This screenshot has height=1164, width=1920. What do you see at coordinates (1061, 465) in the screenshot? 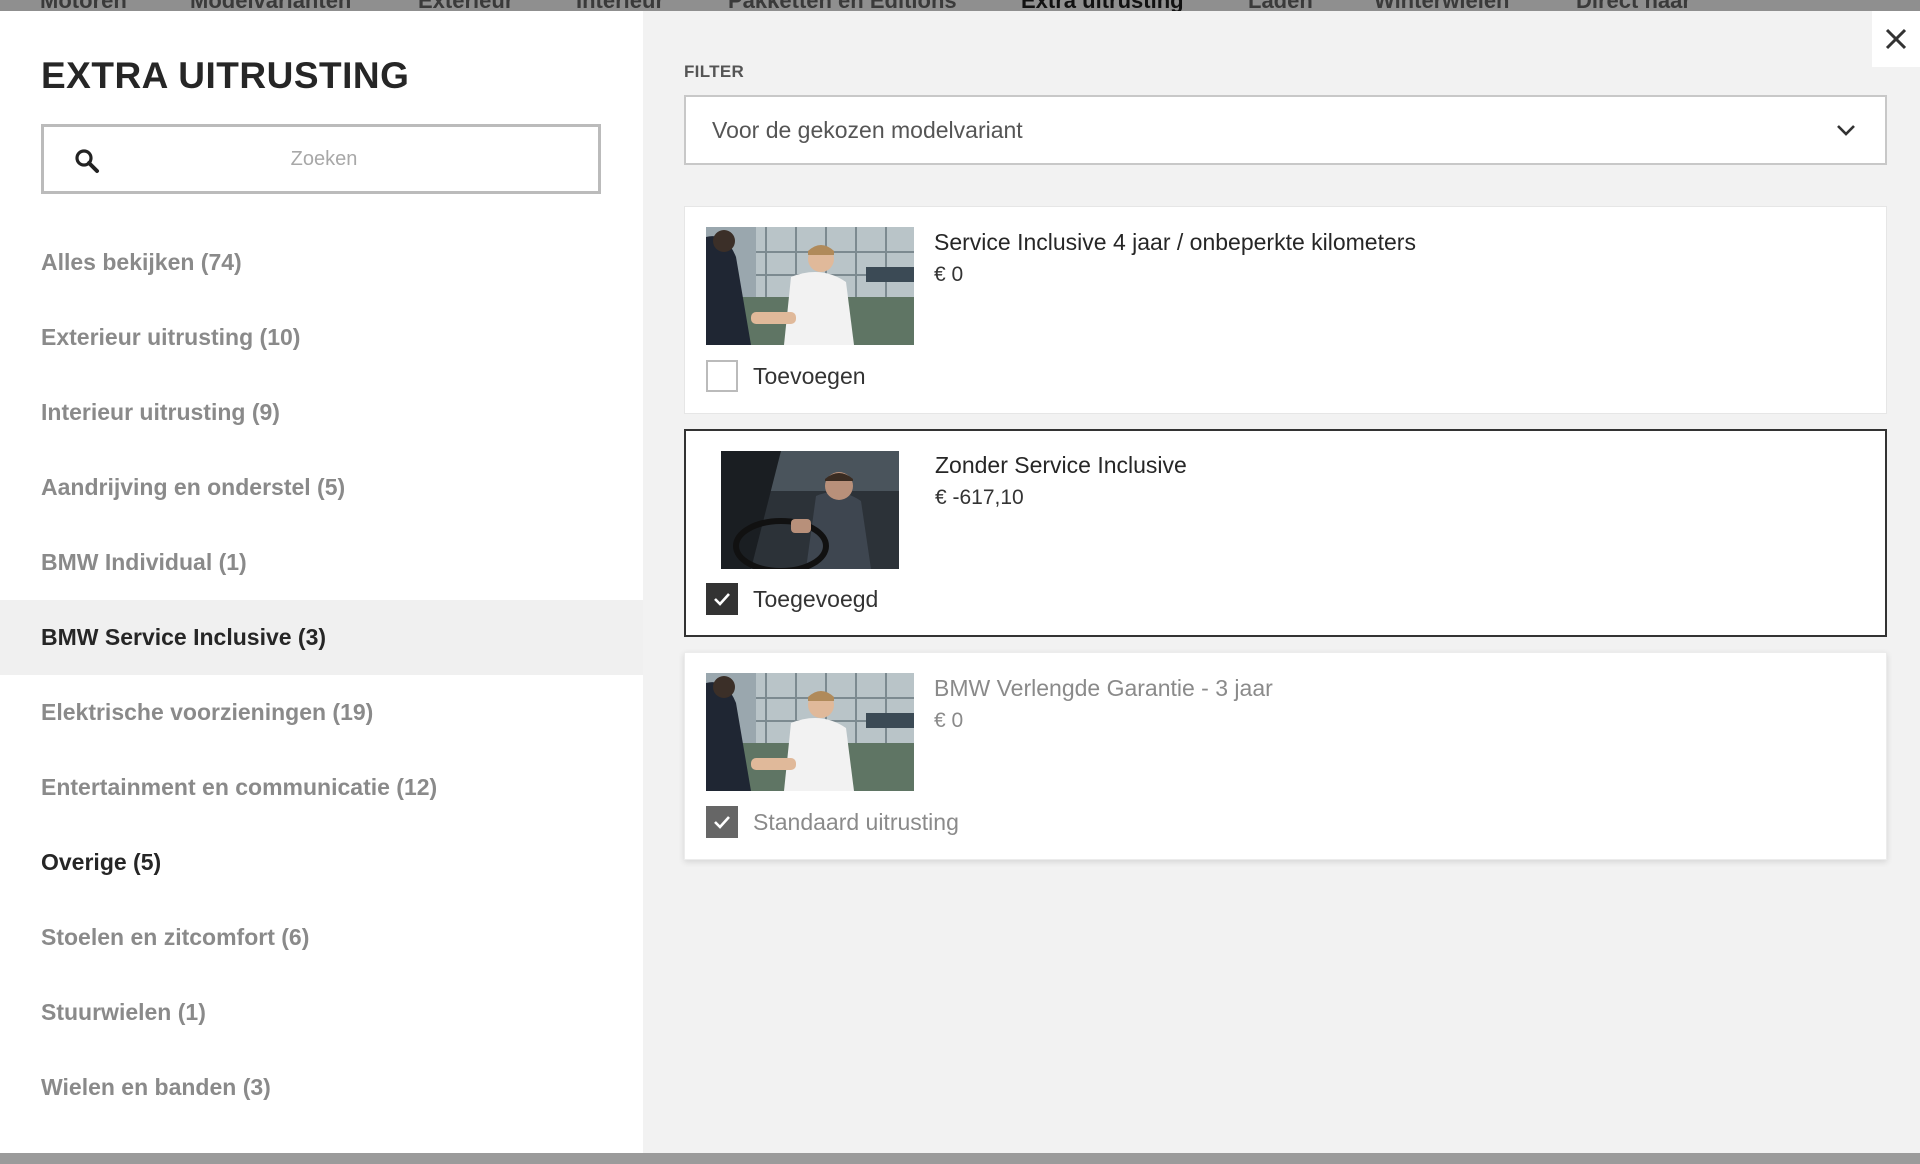
I see `option-title: Zonder Service Inclusive` at bounding box center [1061, 465].